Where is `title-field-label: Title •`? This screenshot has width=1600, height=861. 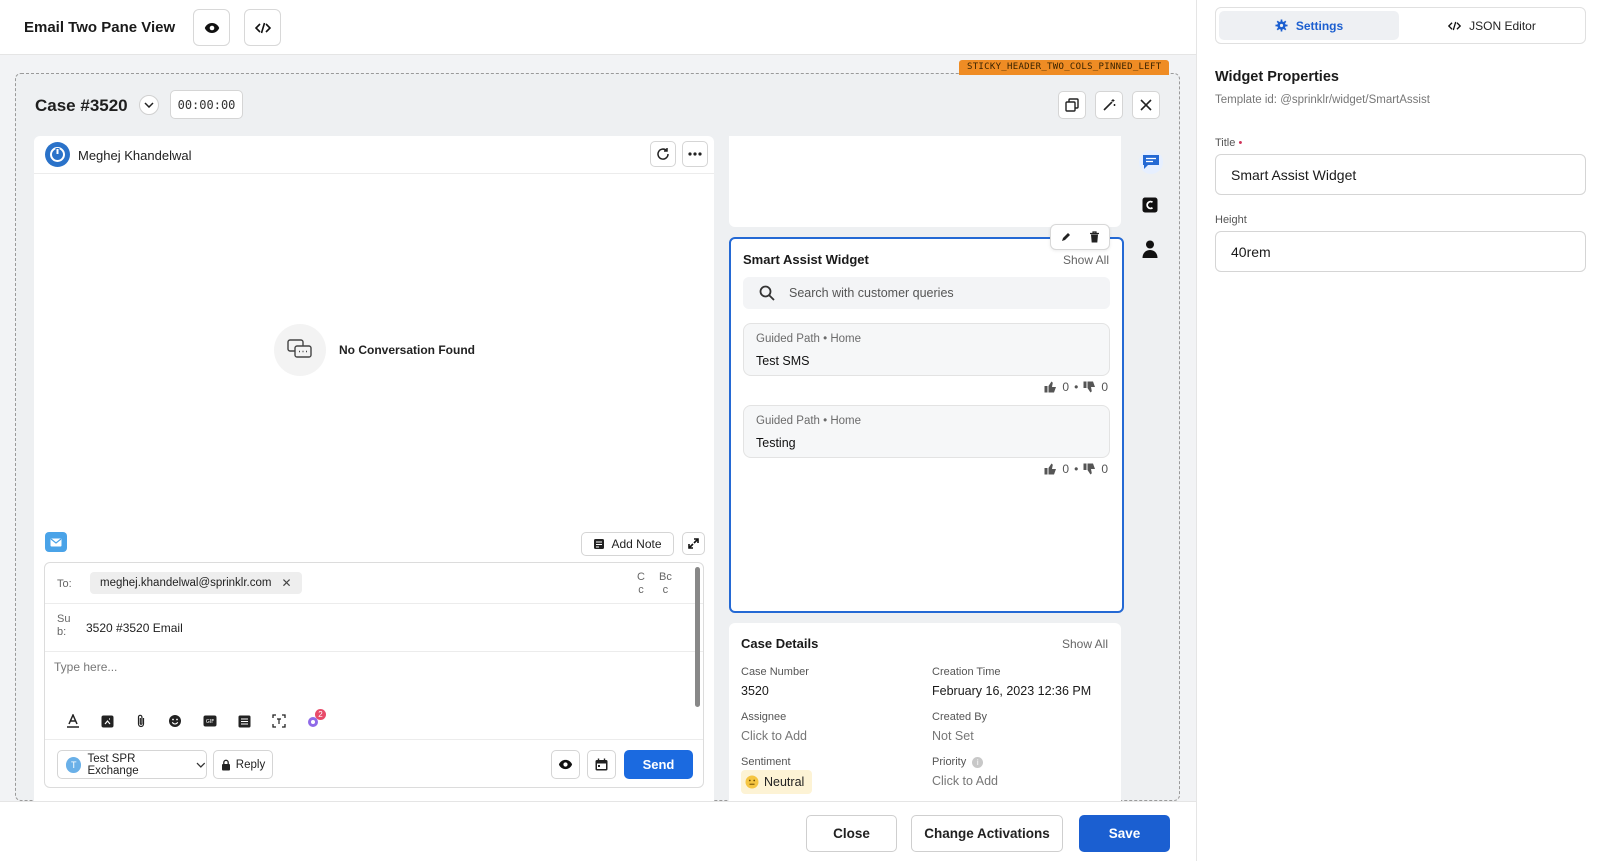 title-field-label: Title • is located at coordinates (1229, 143).